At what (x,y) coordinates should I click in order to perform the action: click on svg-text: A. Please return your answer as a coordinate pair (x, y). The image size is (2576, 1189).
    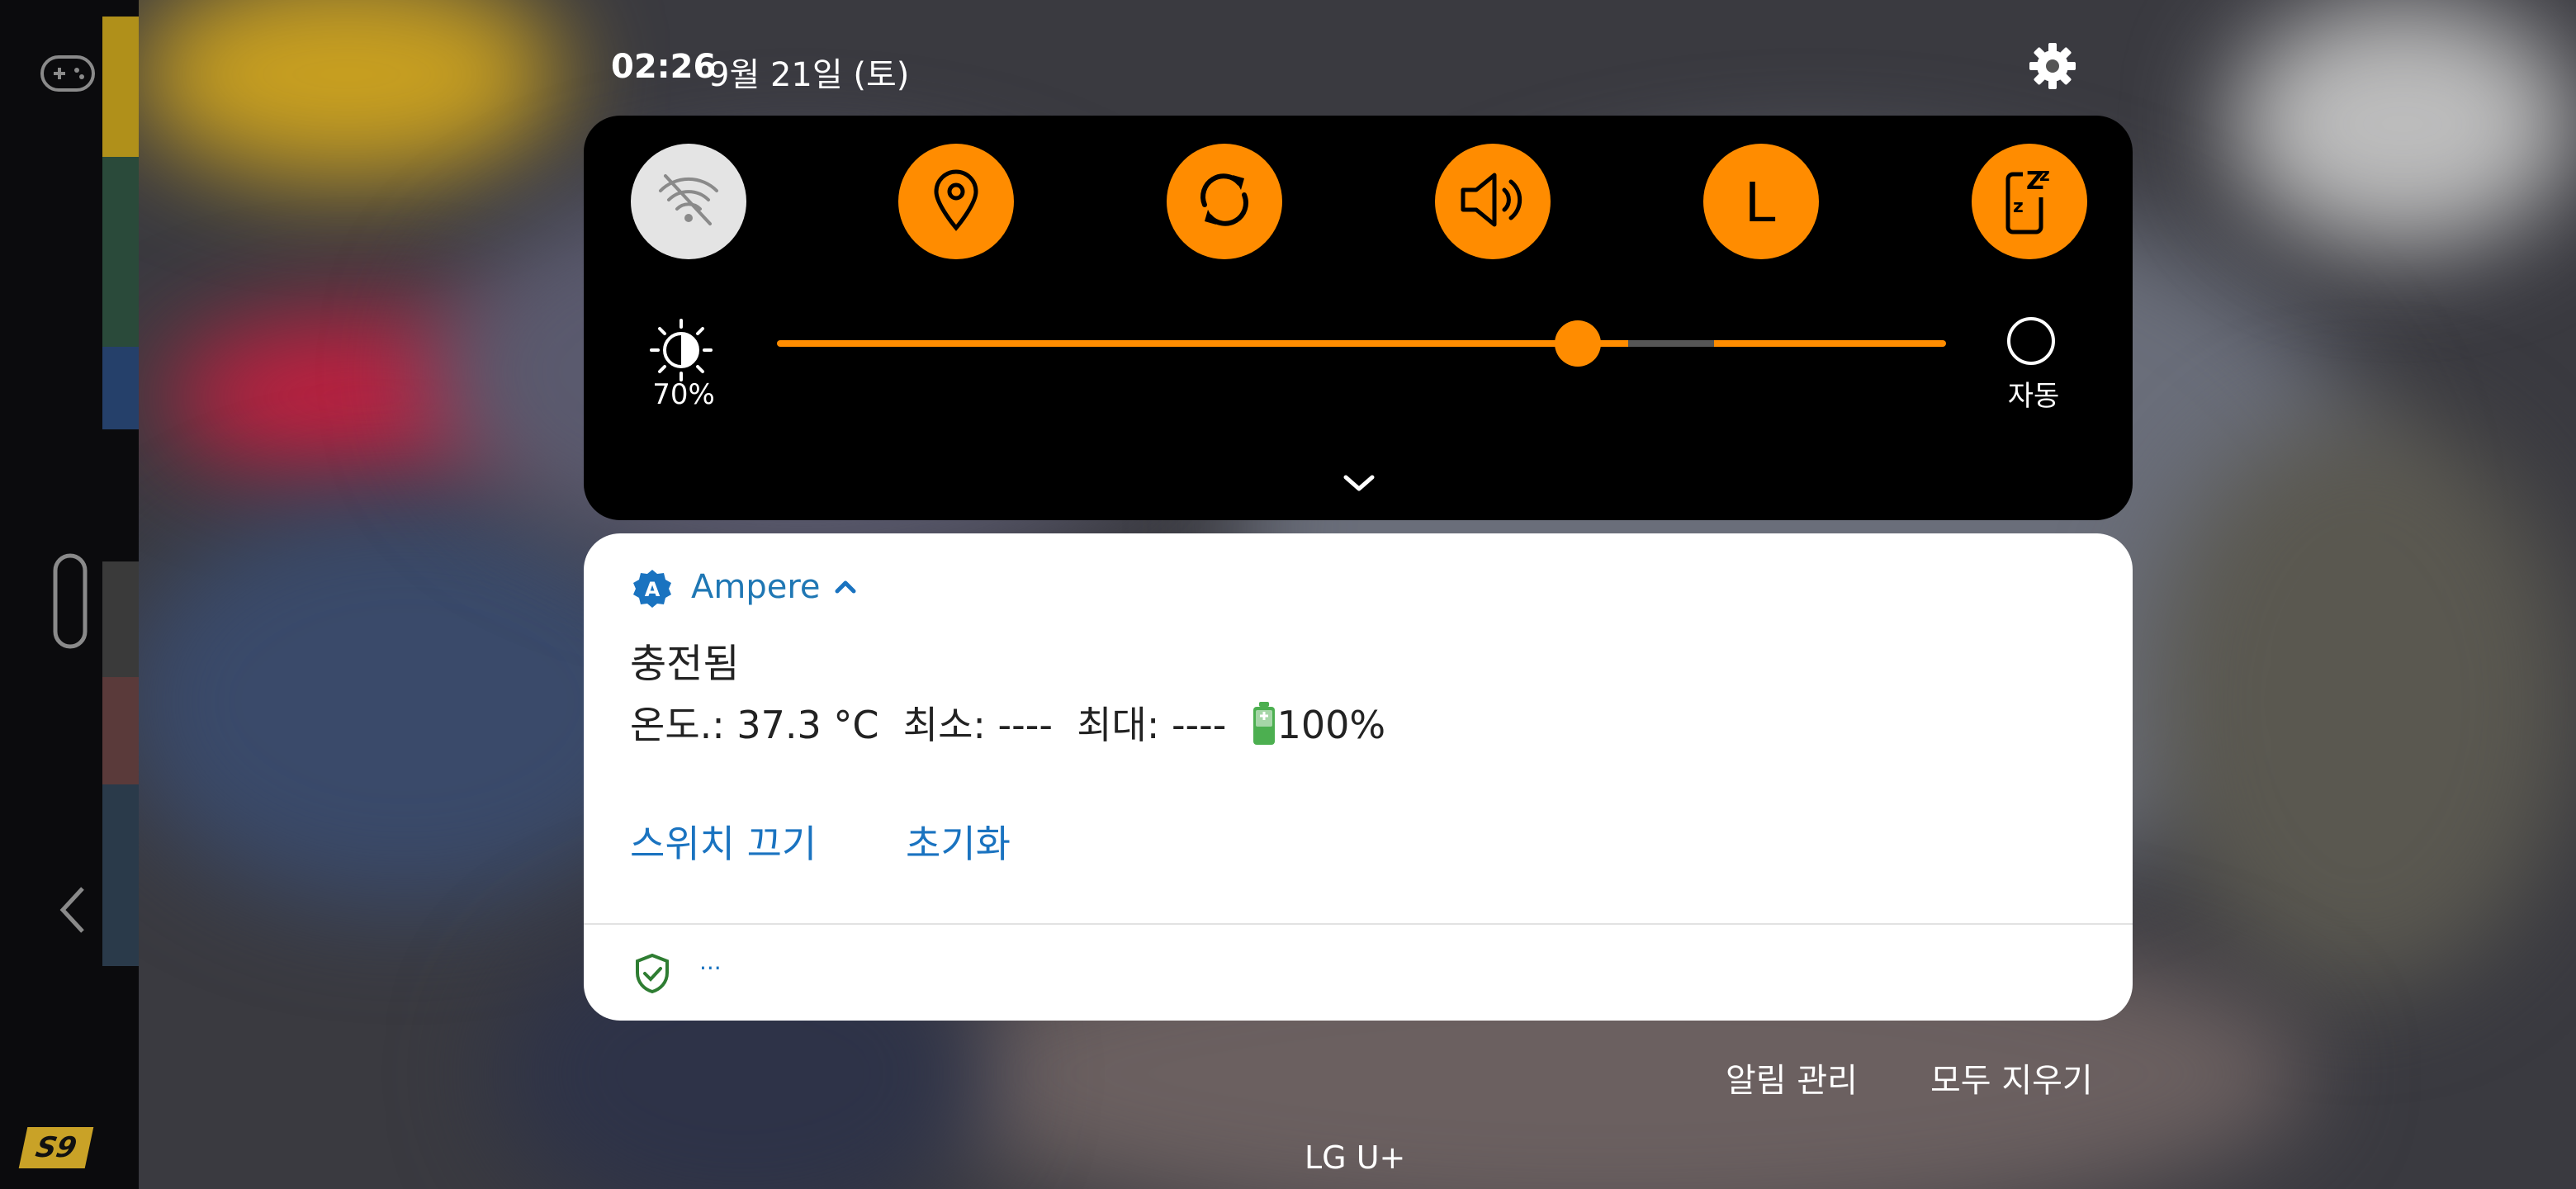
    Looking at the image, I should click on (653, 589).